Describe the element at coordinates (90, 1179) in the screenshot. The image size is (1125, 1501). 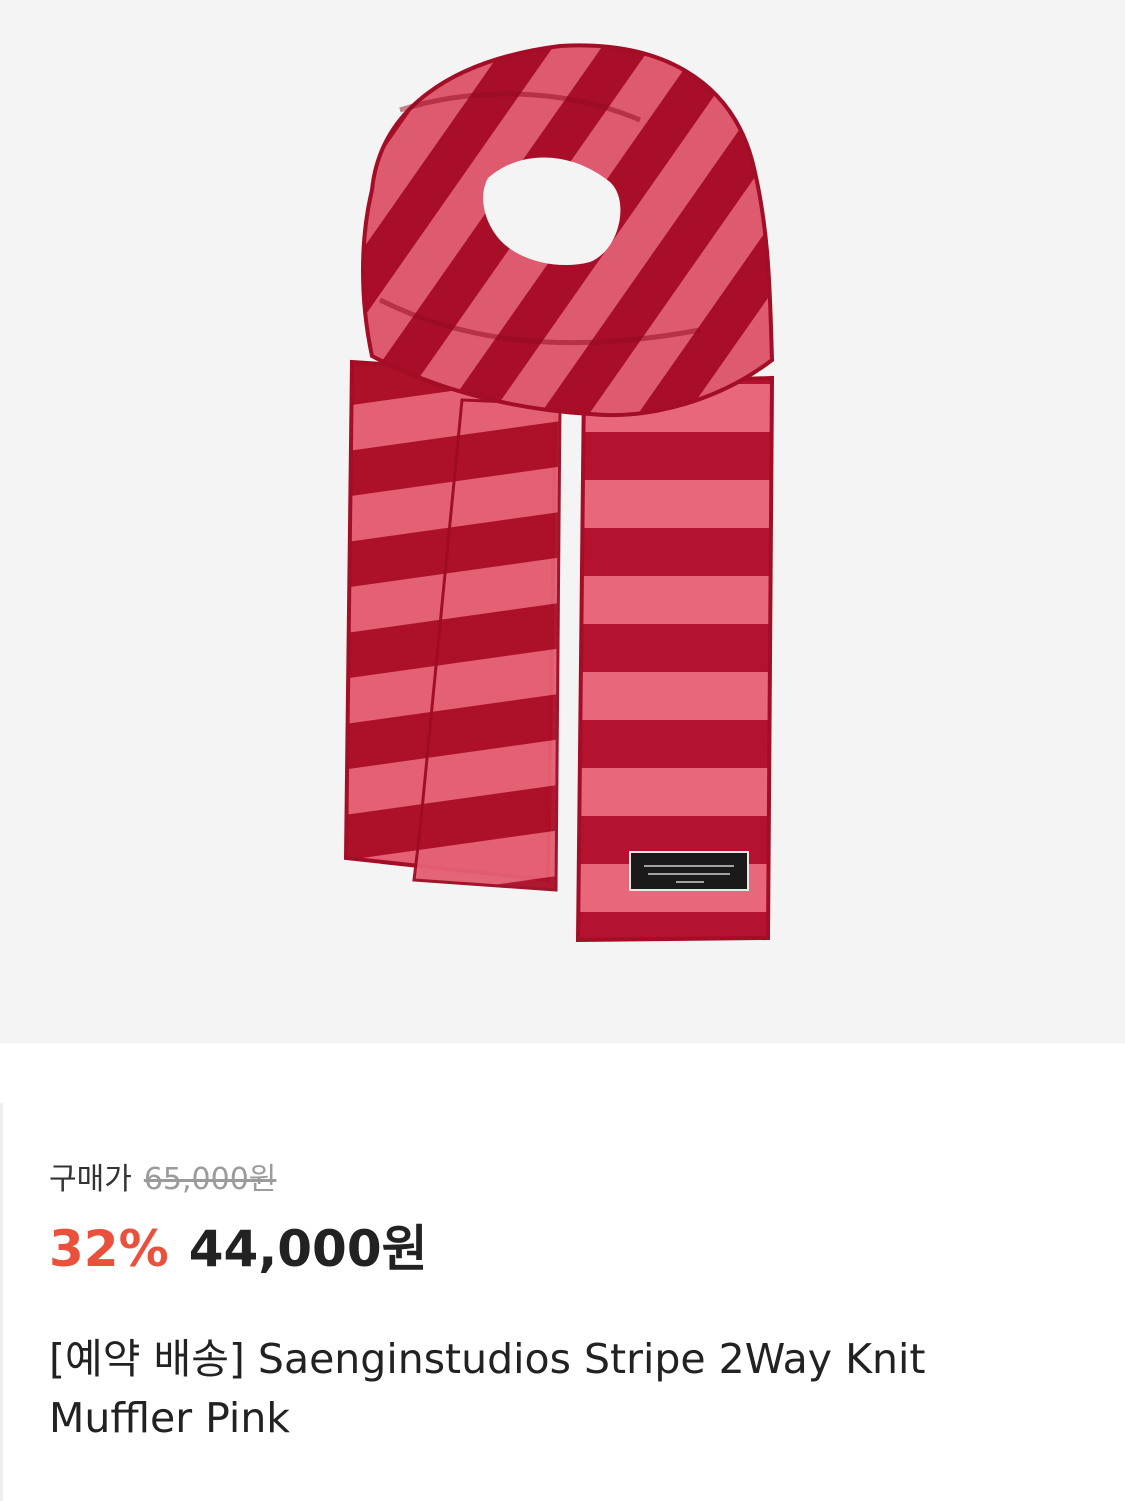
I see `price-label: 구매가` at that location.